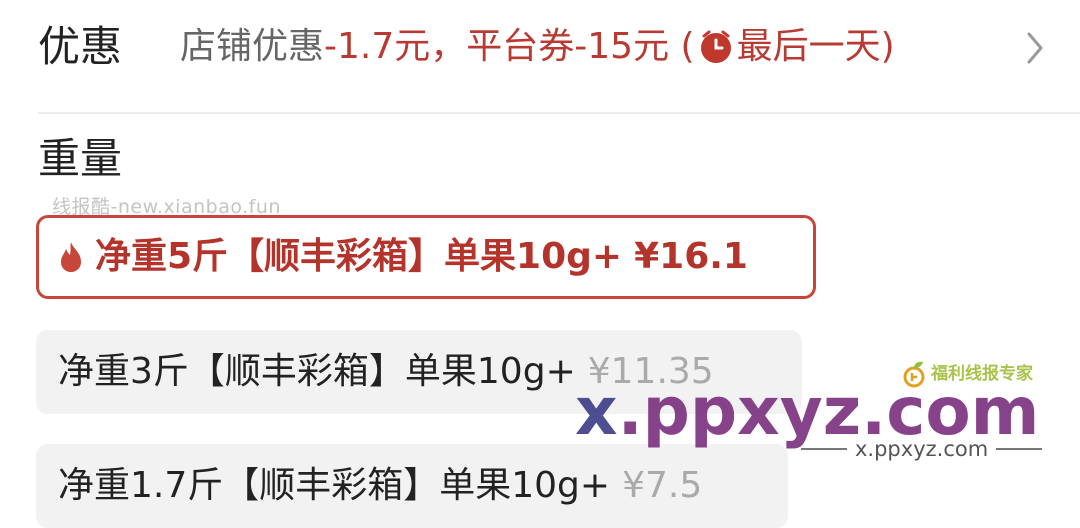 This screenshot has width=1080, height=528. What do you see at coordinates (359, 256) in the screenshot?
I see `option-label: 净重5斤【顺丰彩箱】单果10g+` at bounding box center [359, 256].